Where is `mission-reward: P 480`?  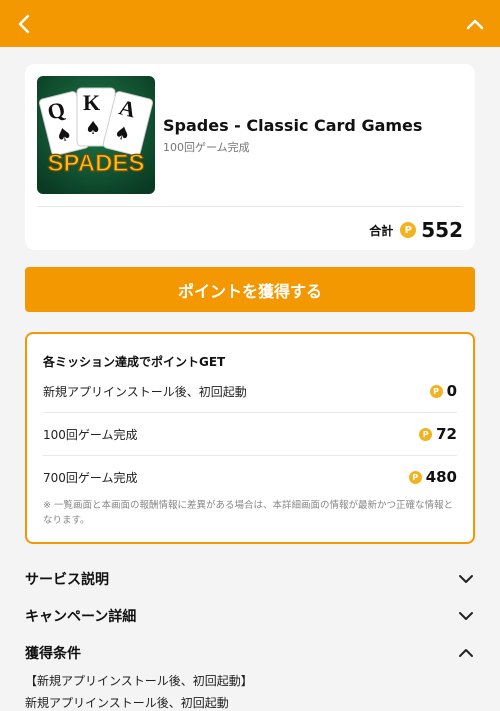 mission-reward: P 480 is located at coordinates (432, 477).